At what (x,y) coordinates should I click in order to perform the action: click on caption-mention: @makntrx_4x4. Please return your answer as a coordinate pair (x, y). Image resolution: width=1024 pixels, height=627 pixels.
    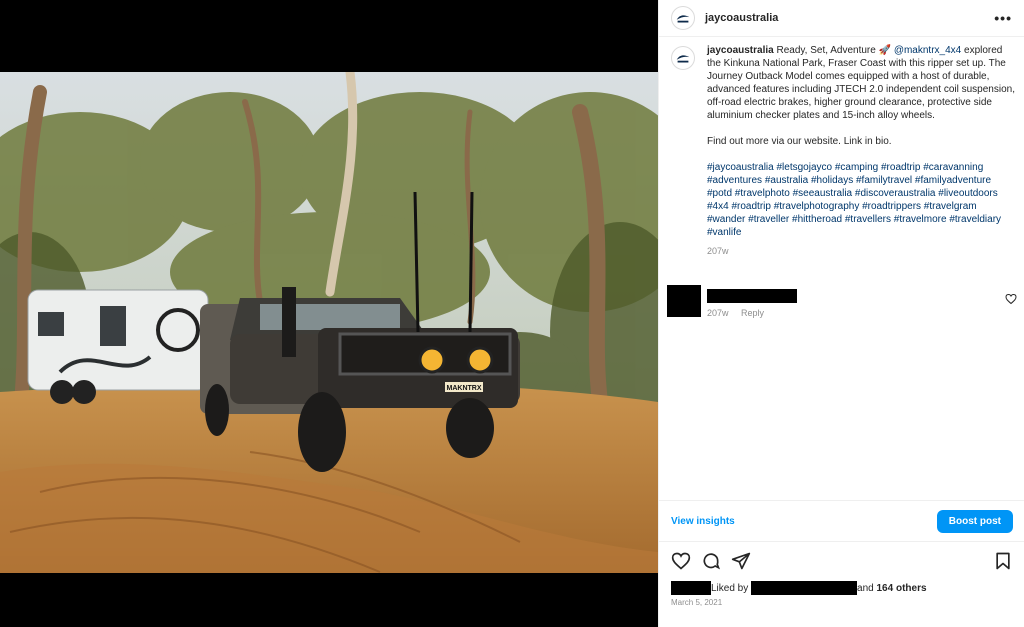
    Looking at the image, I should click on (927, 50).